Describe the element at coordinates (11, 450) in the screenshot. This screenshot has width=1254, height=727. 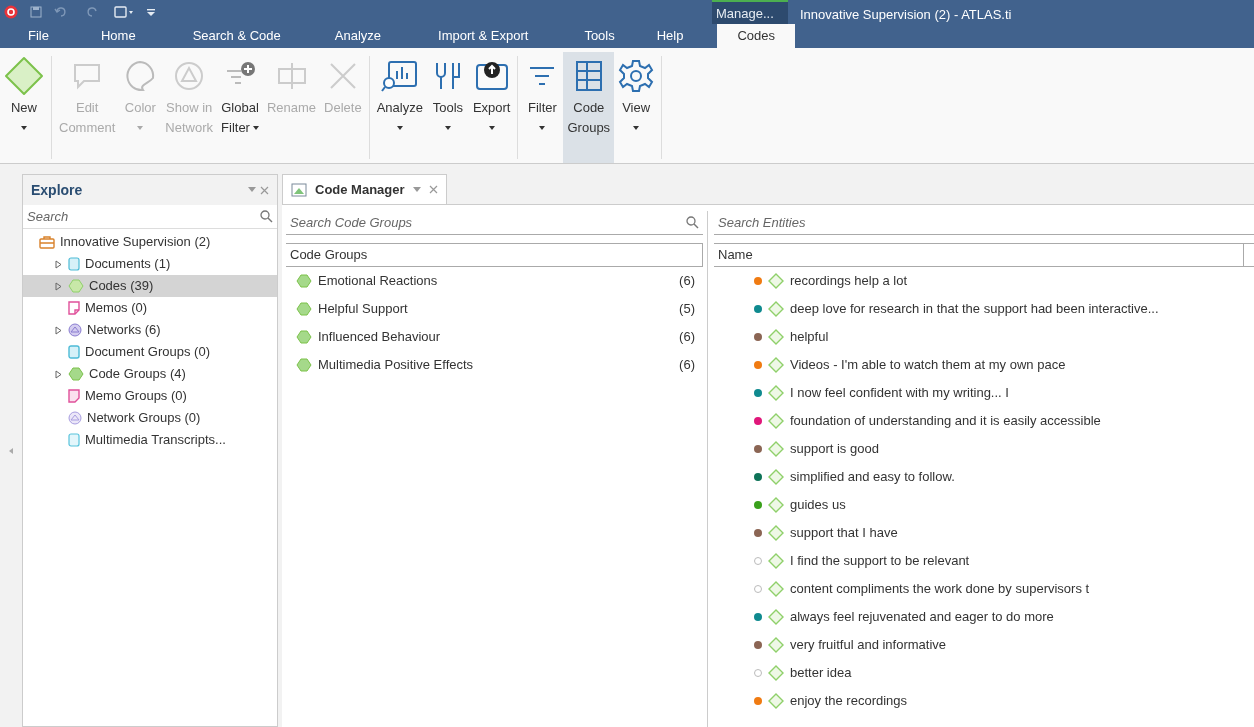
I see `collapse-arrow-icon` at that location.